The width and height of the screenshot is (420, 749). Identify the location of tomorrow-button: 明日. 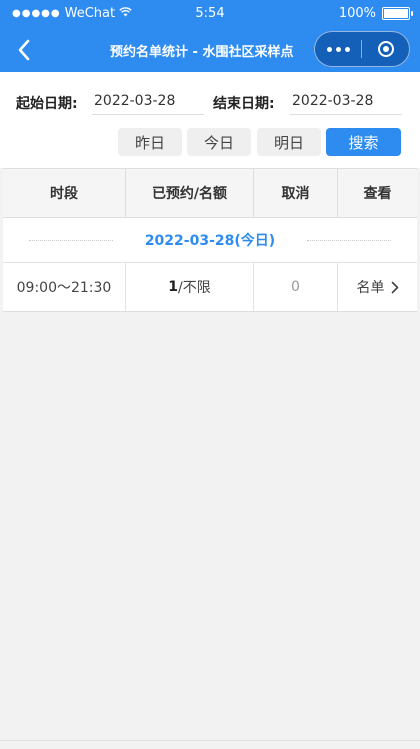
(289, 142).